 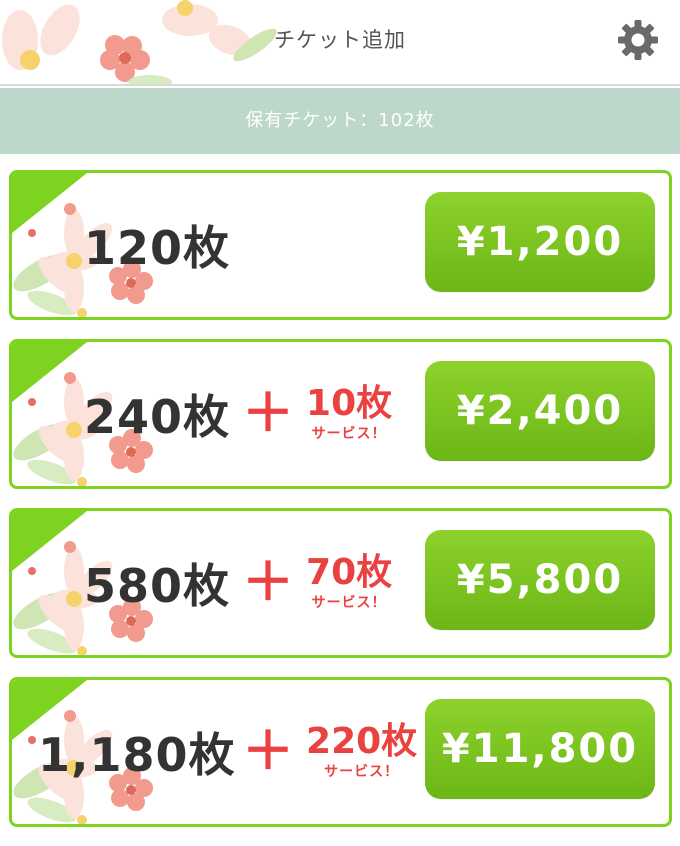 I want to click on bonus-amount: 10枚, so click(x=349, y=404).